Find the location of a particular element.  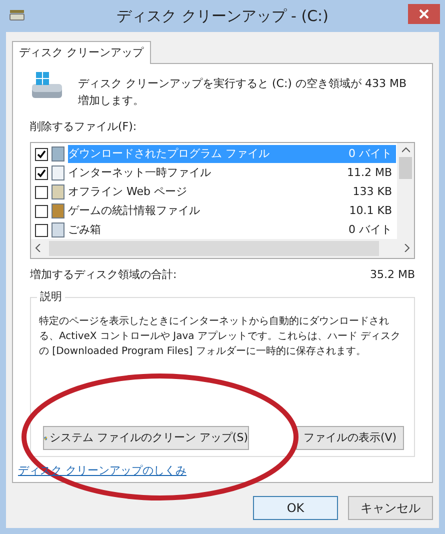

window-title: ディスク クリーンアップ - (C:) is located at coordinates (222, 15).